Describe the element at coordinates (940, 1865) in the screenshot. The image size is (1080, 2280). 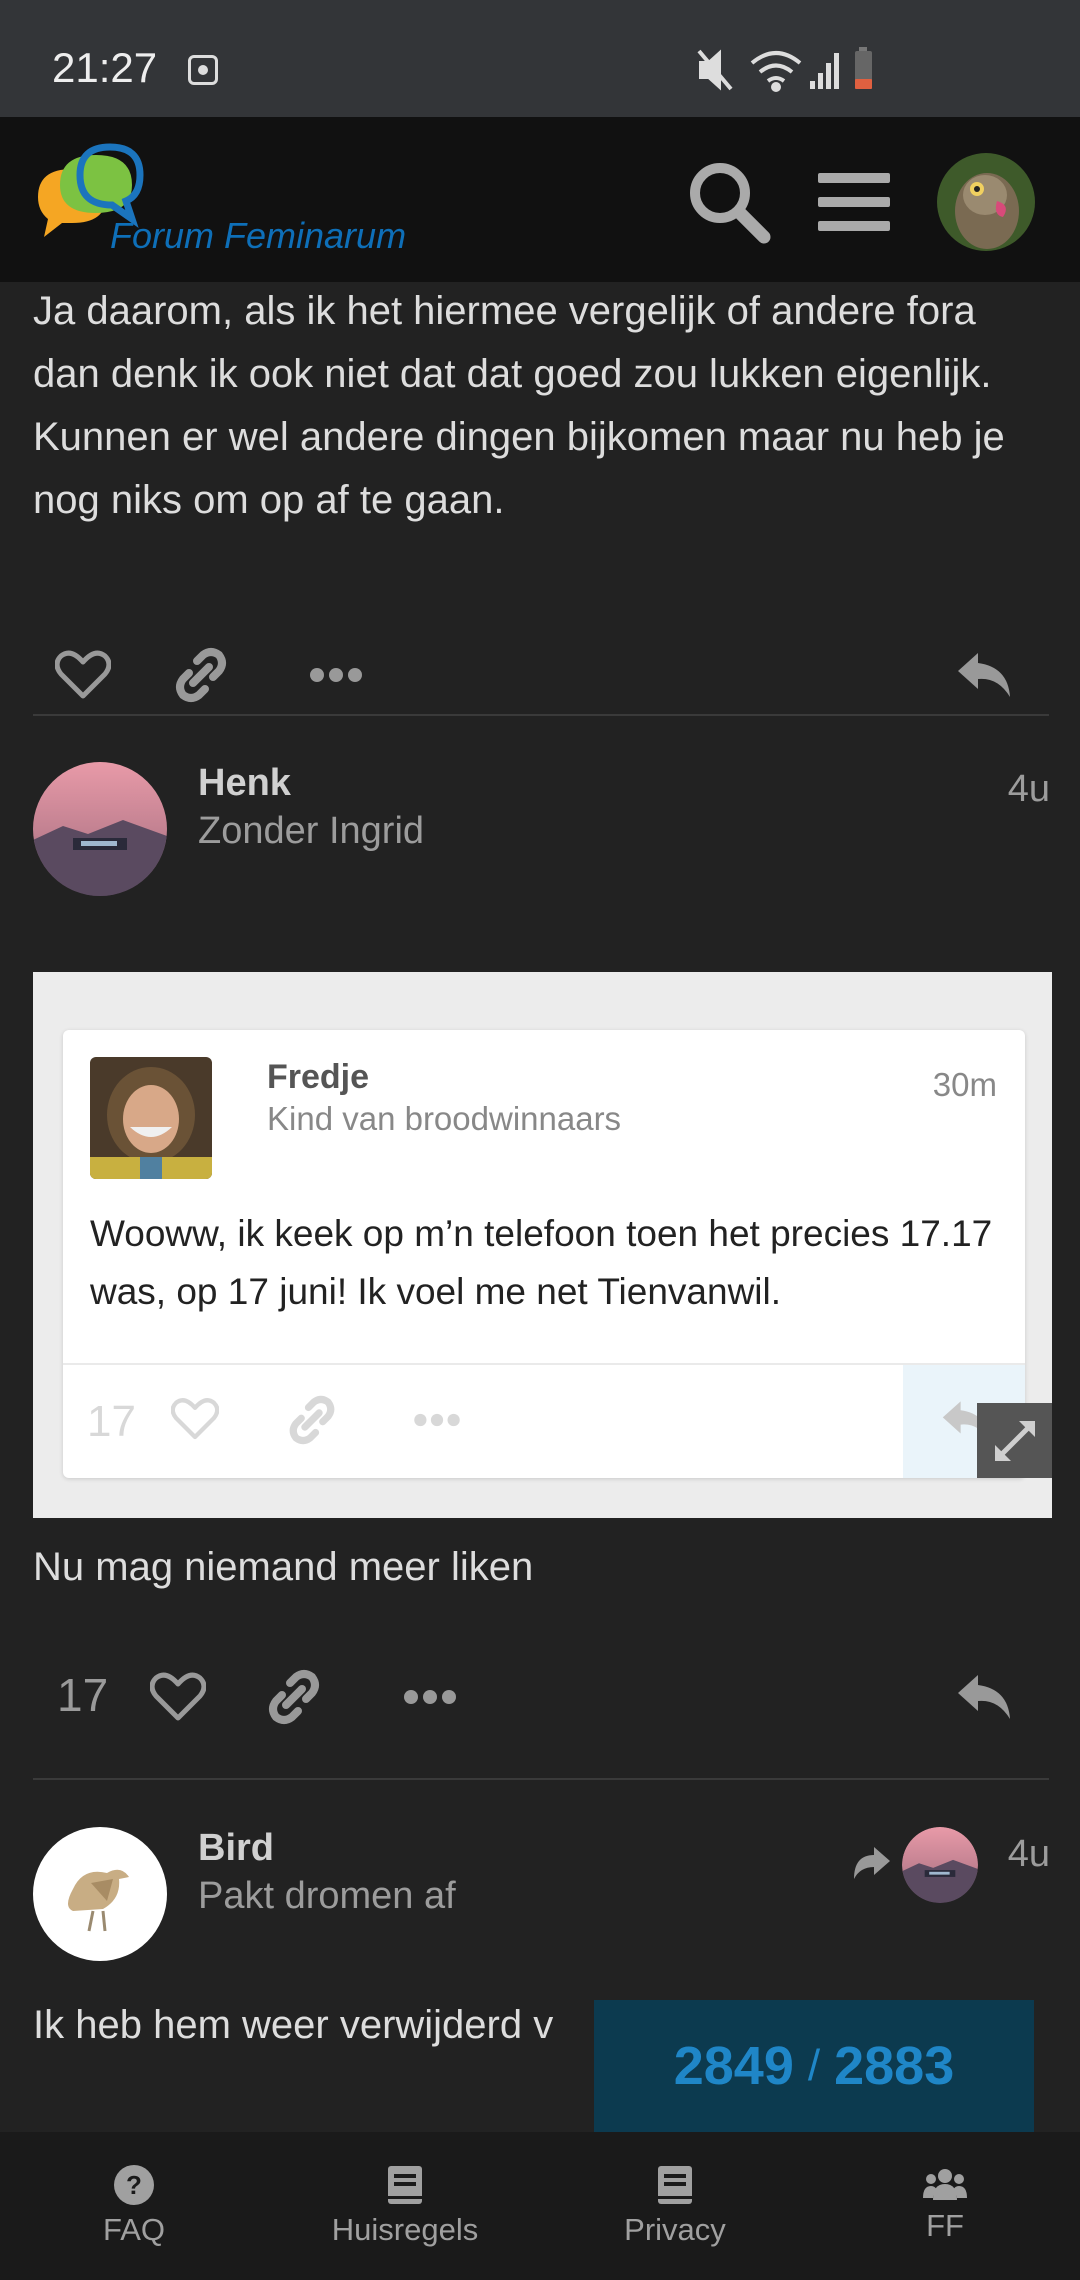
I see `reply-to-avatar` at that location.